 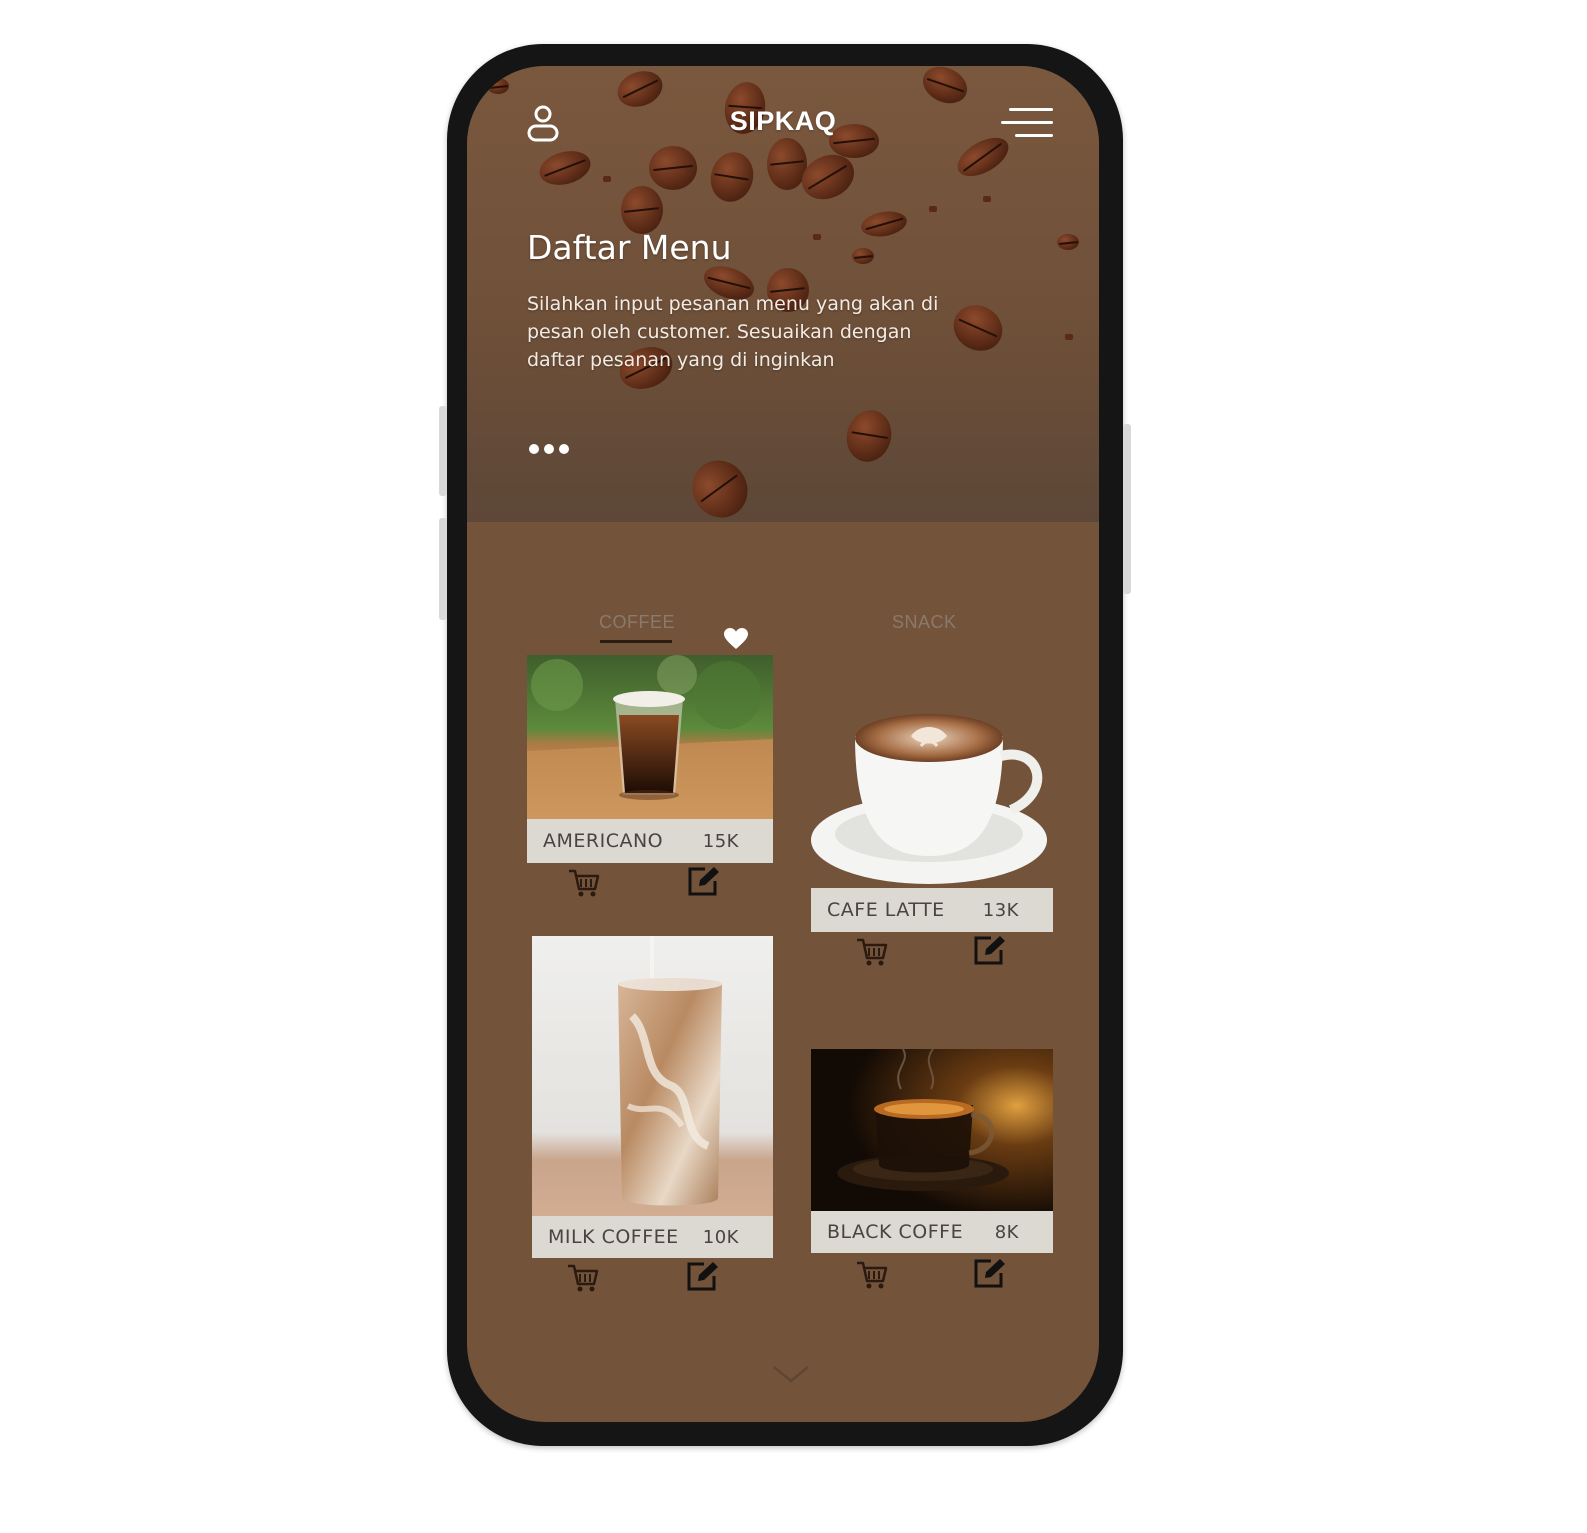 I want to click on black-coffe-label: BLACK COFFE 8K, so click(x=932, y=1232).